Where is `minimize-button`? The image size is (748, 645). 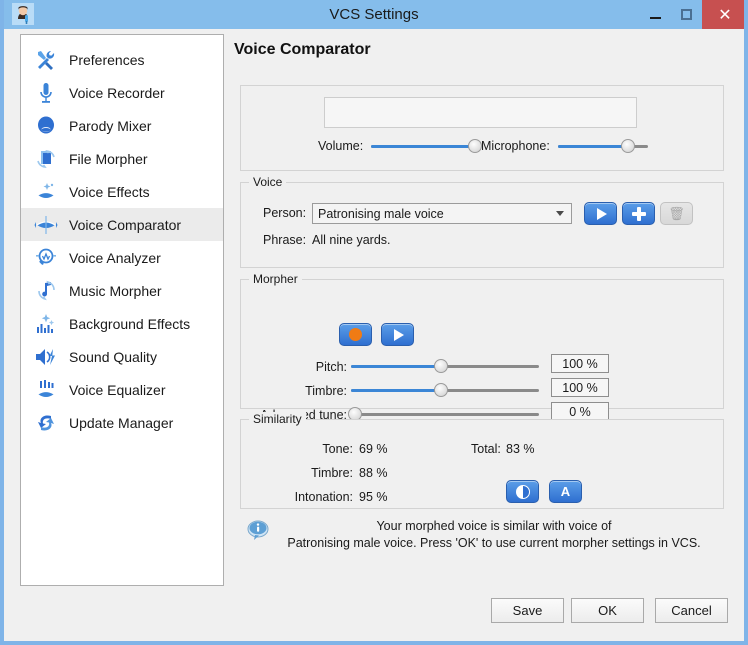 minimize-button is located at coordinates (655, 14).